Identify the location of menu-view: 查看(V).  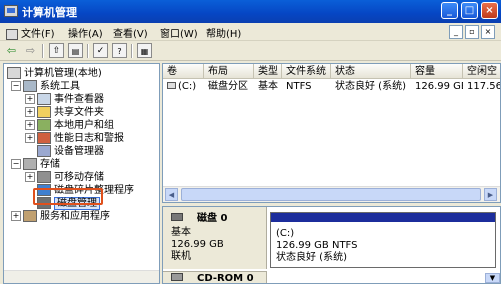
(130, 32).